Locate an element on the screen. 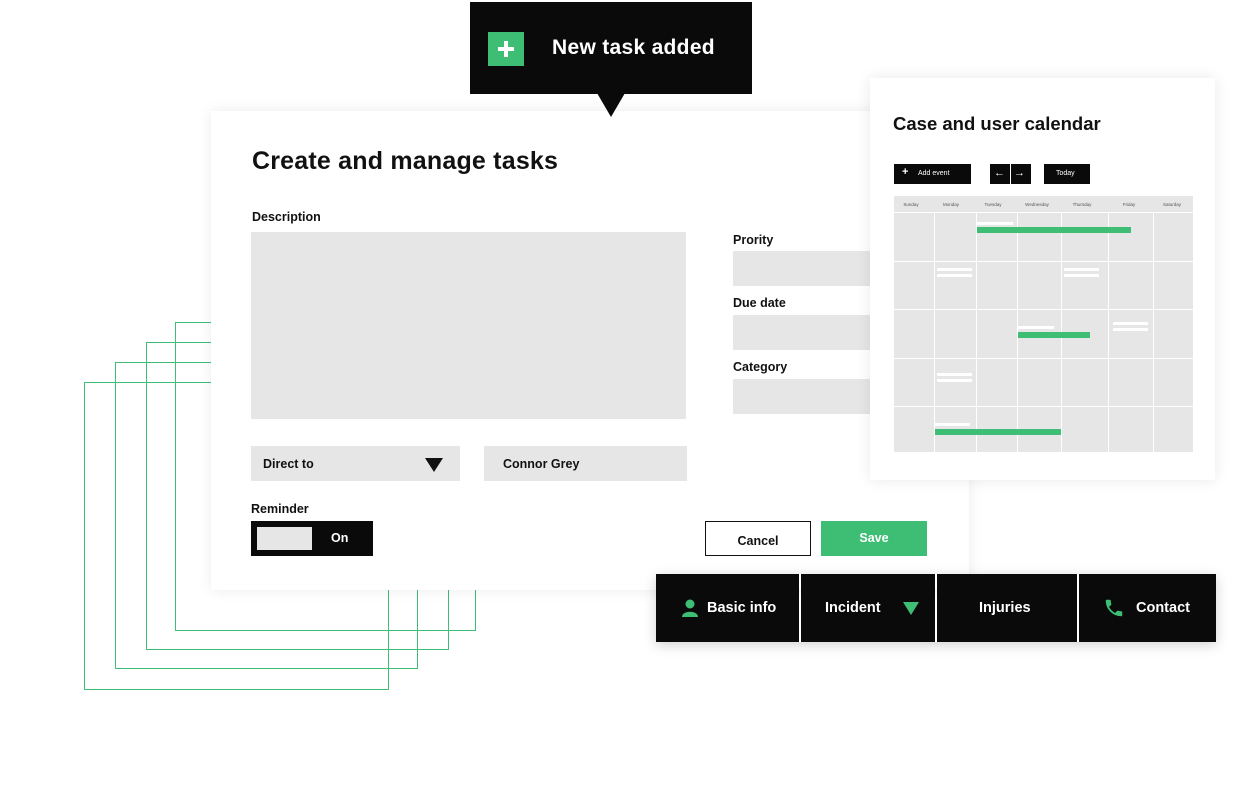  toast-message: New task added is located at coordinates (633, 47).